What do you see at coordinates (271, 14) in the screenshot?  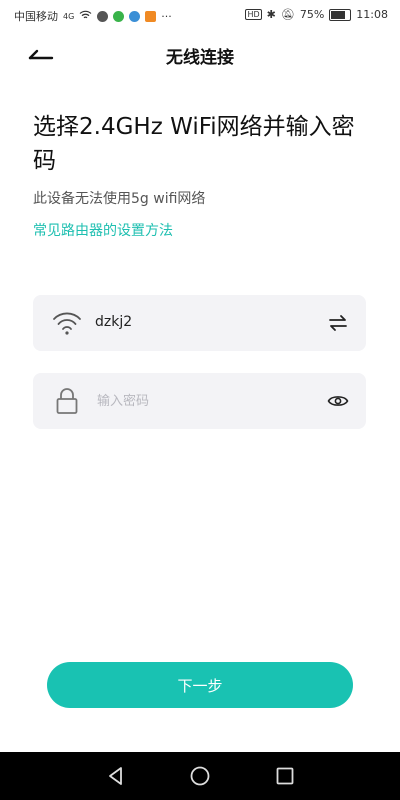 I see `bluetooth-icon: ✱` at bounding box center [271, 14].